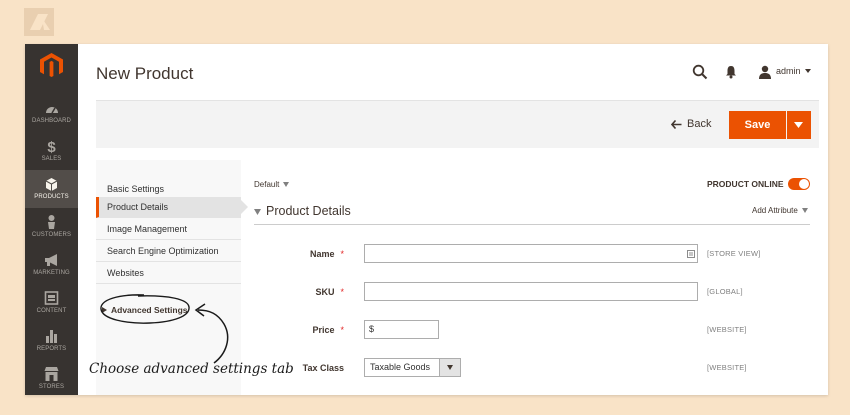 This screenshot has width=850, height=415. Describe the element at coordinates (531, 253) in the screenshot. I see `name-input` at that location.